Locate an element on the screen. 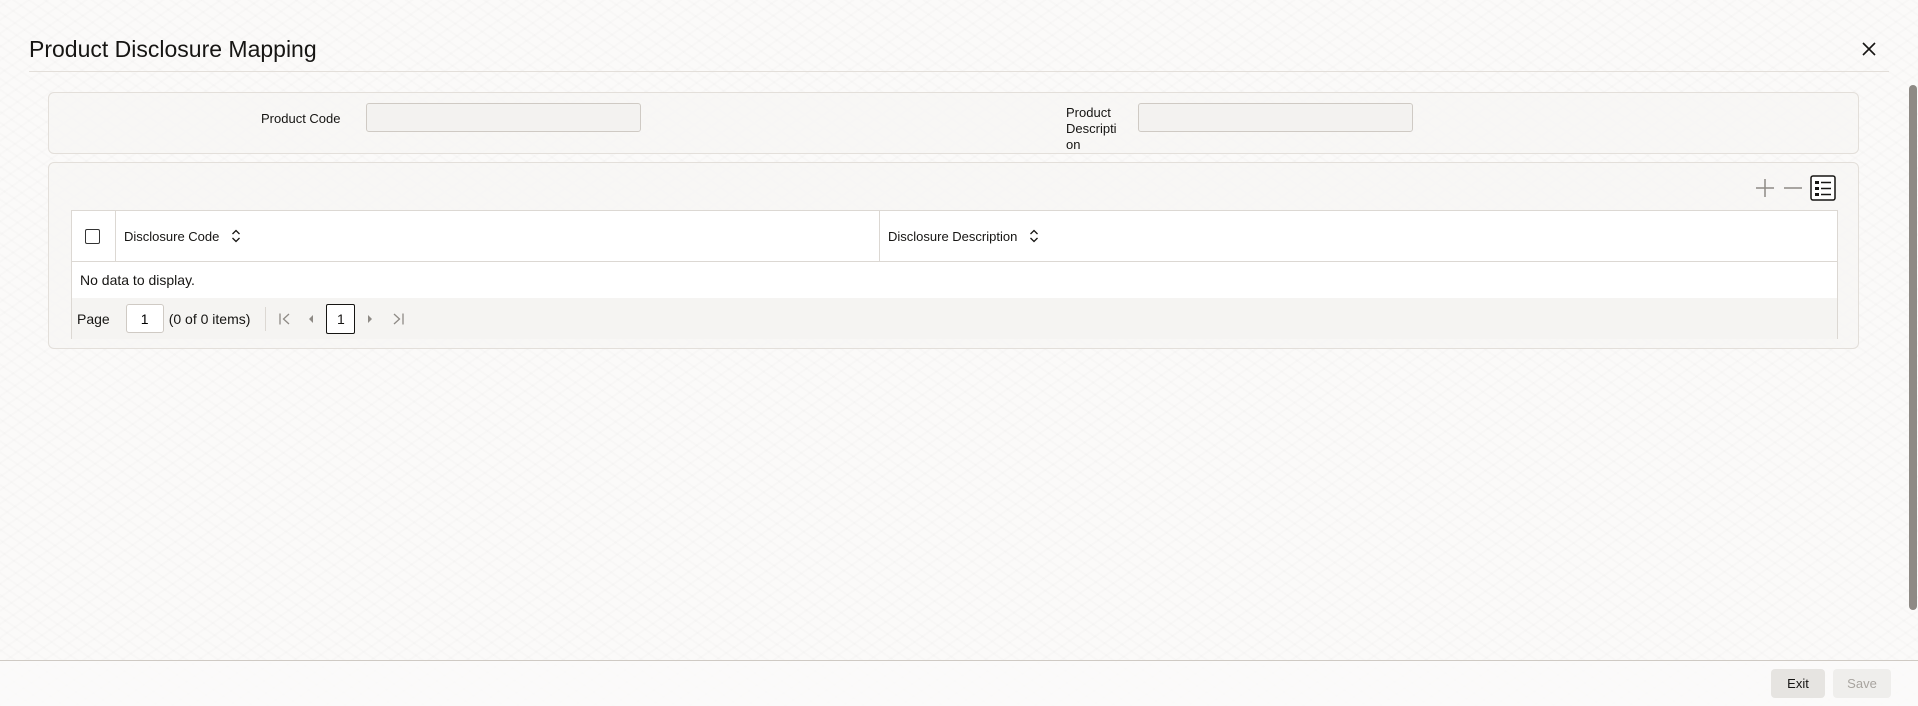  column-header-disclosure-code: Disclosure Code is located at coordinates (497, 236).